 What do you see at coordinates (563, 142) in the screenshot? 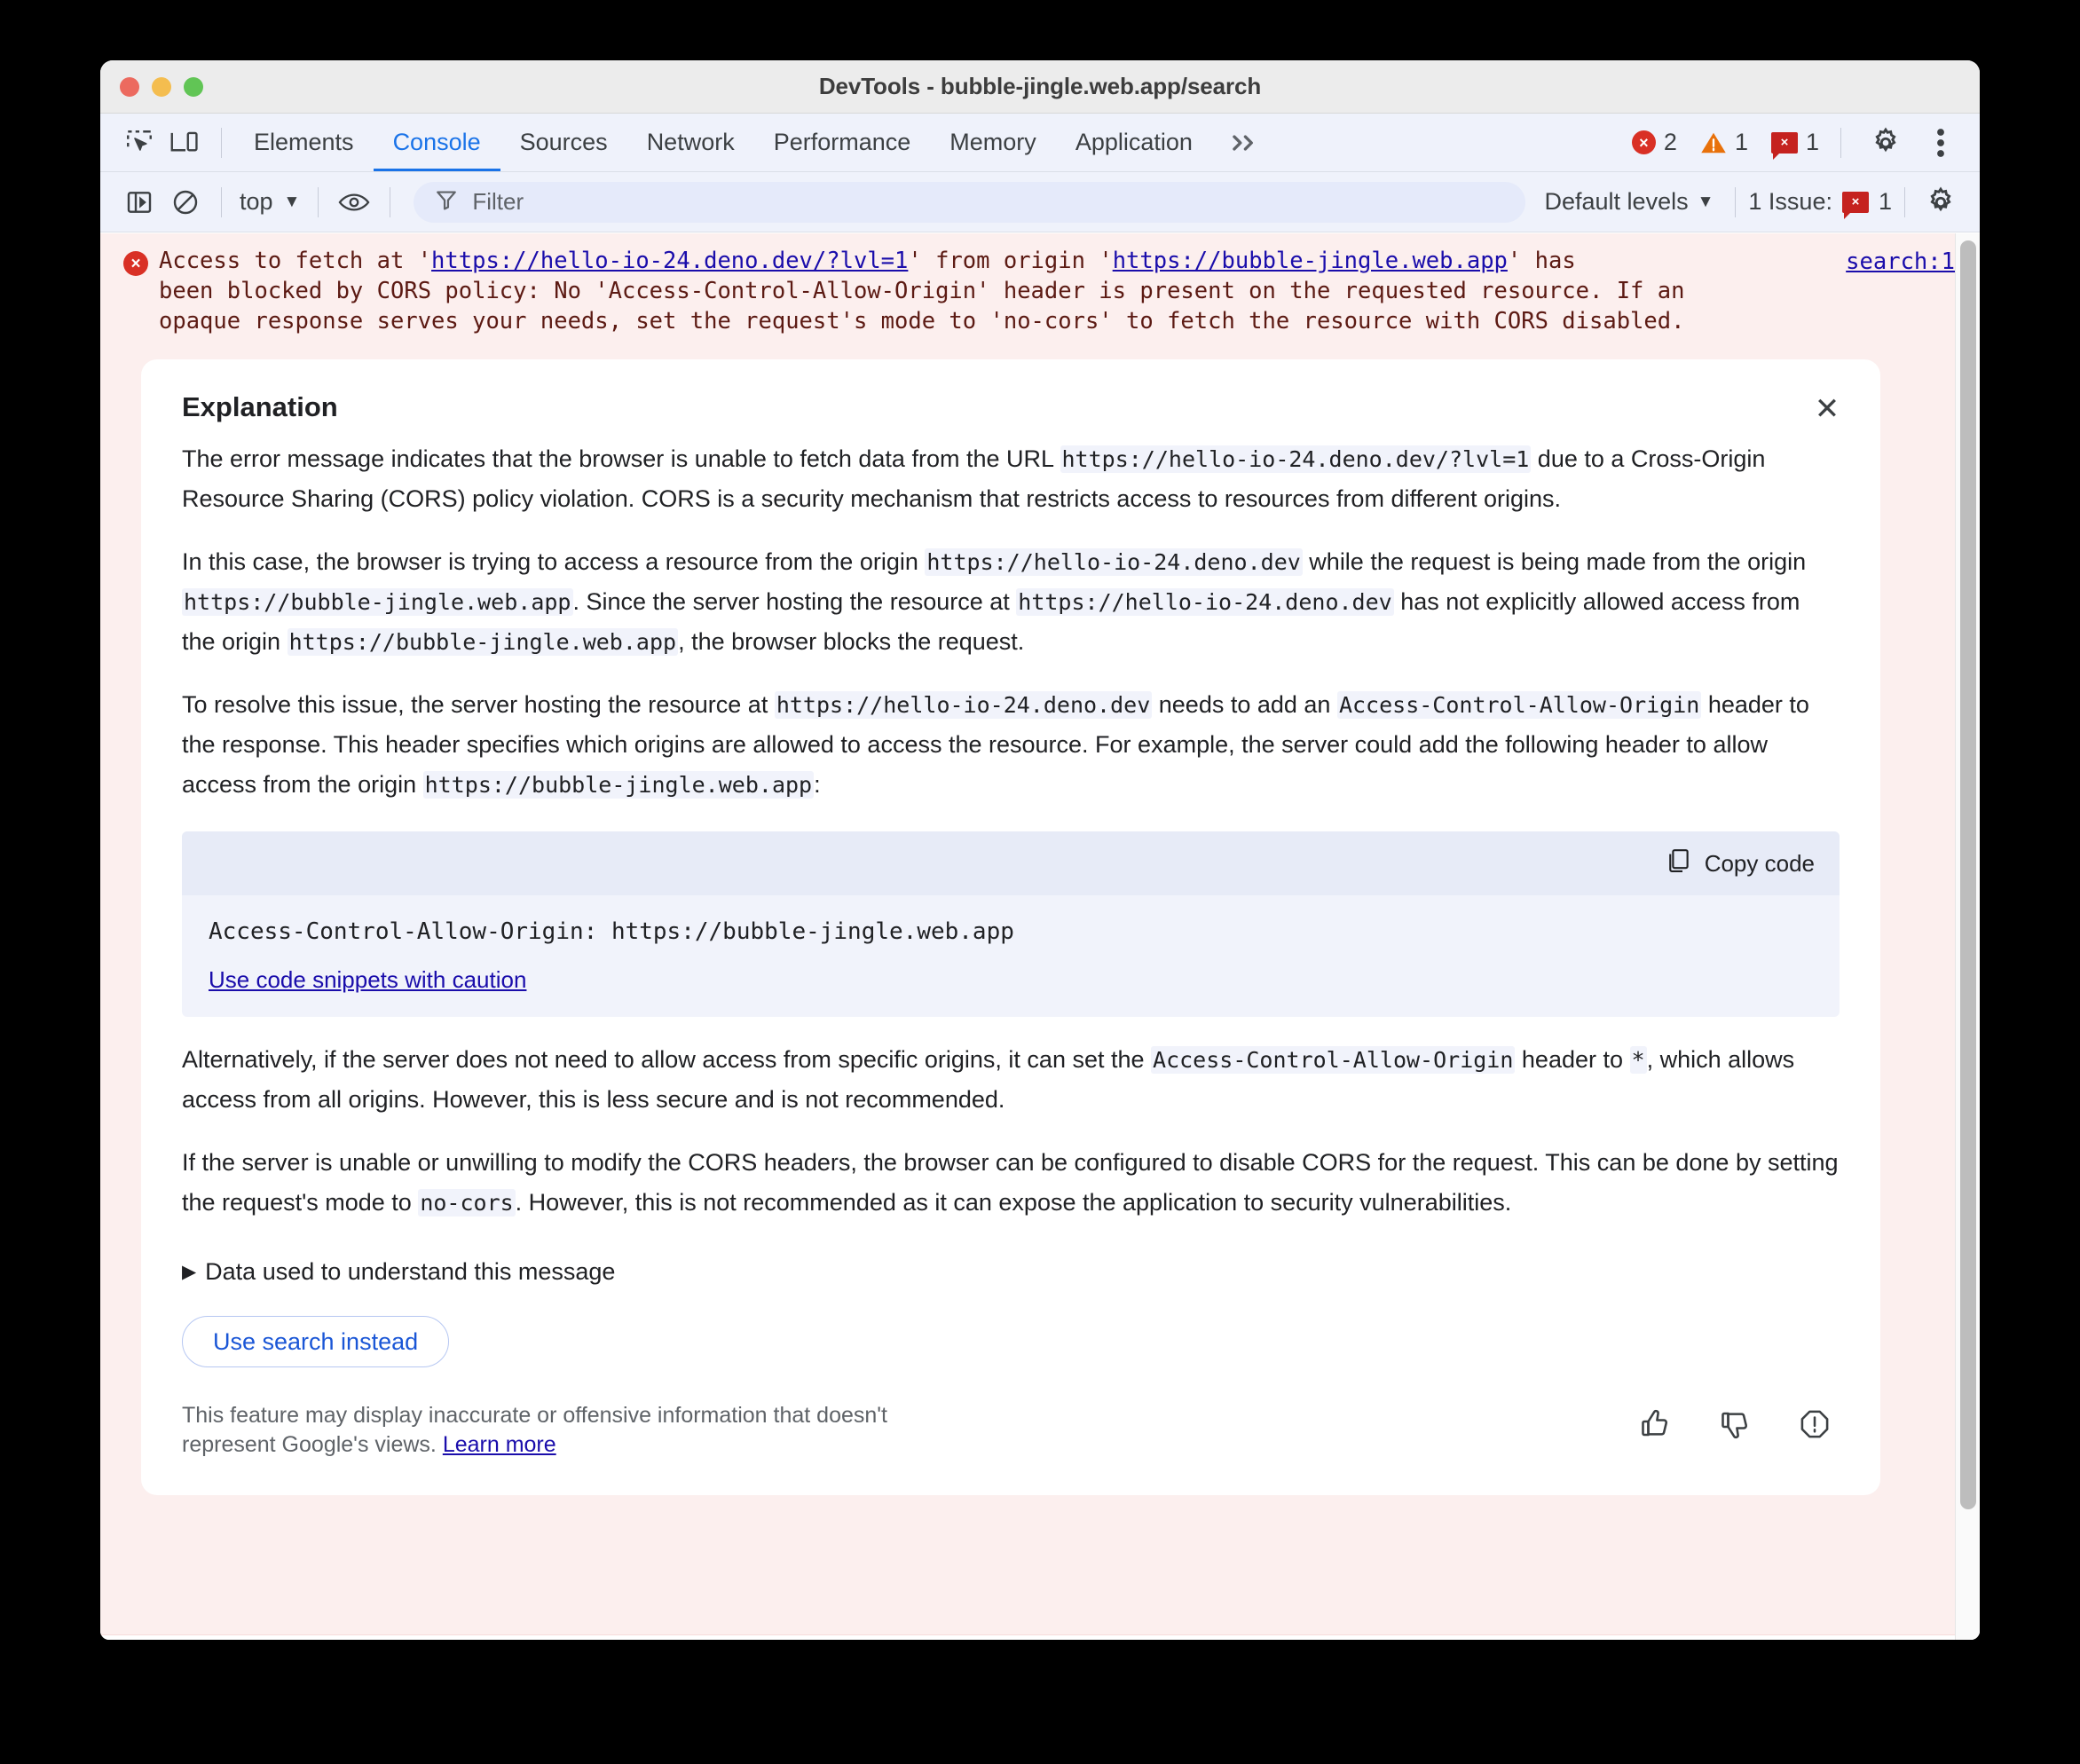
I see `tab-sources: Sources` at bounding box center [563, 142].